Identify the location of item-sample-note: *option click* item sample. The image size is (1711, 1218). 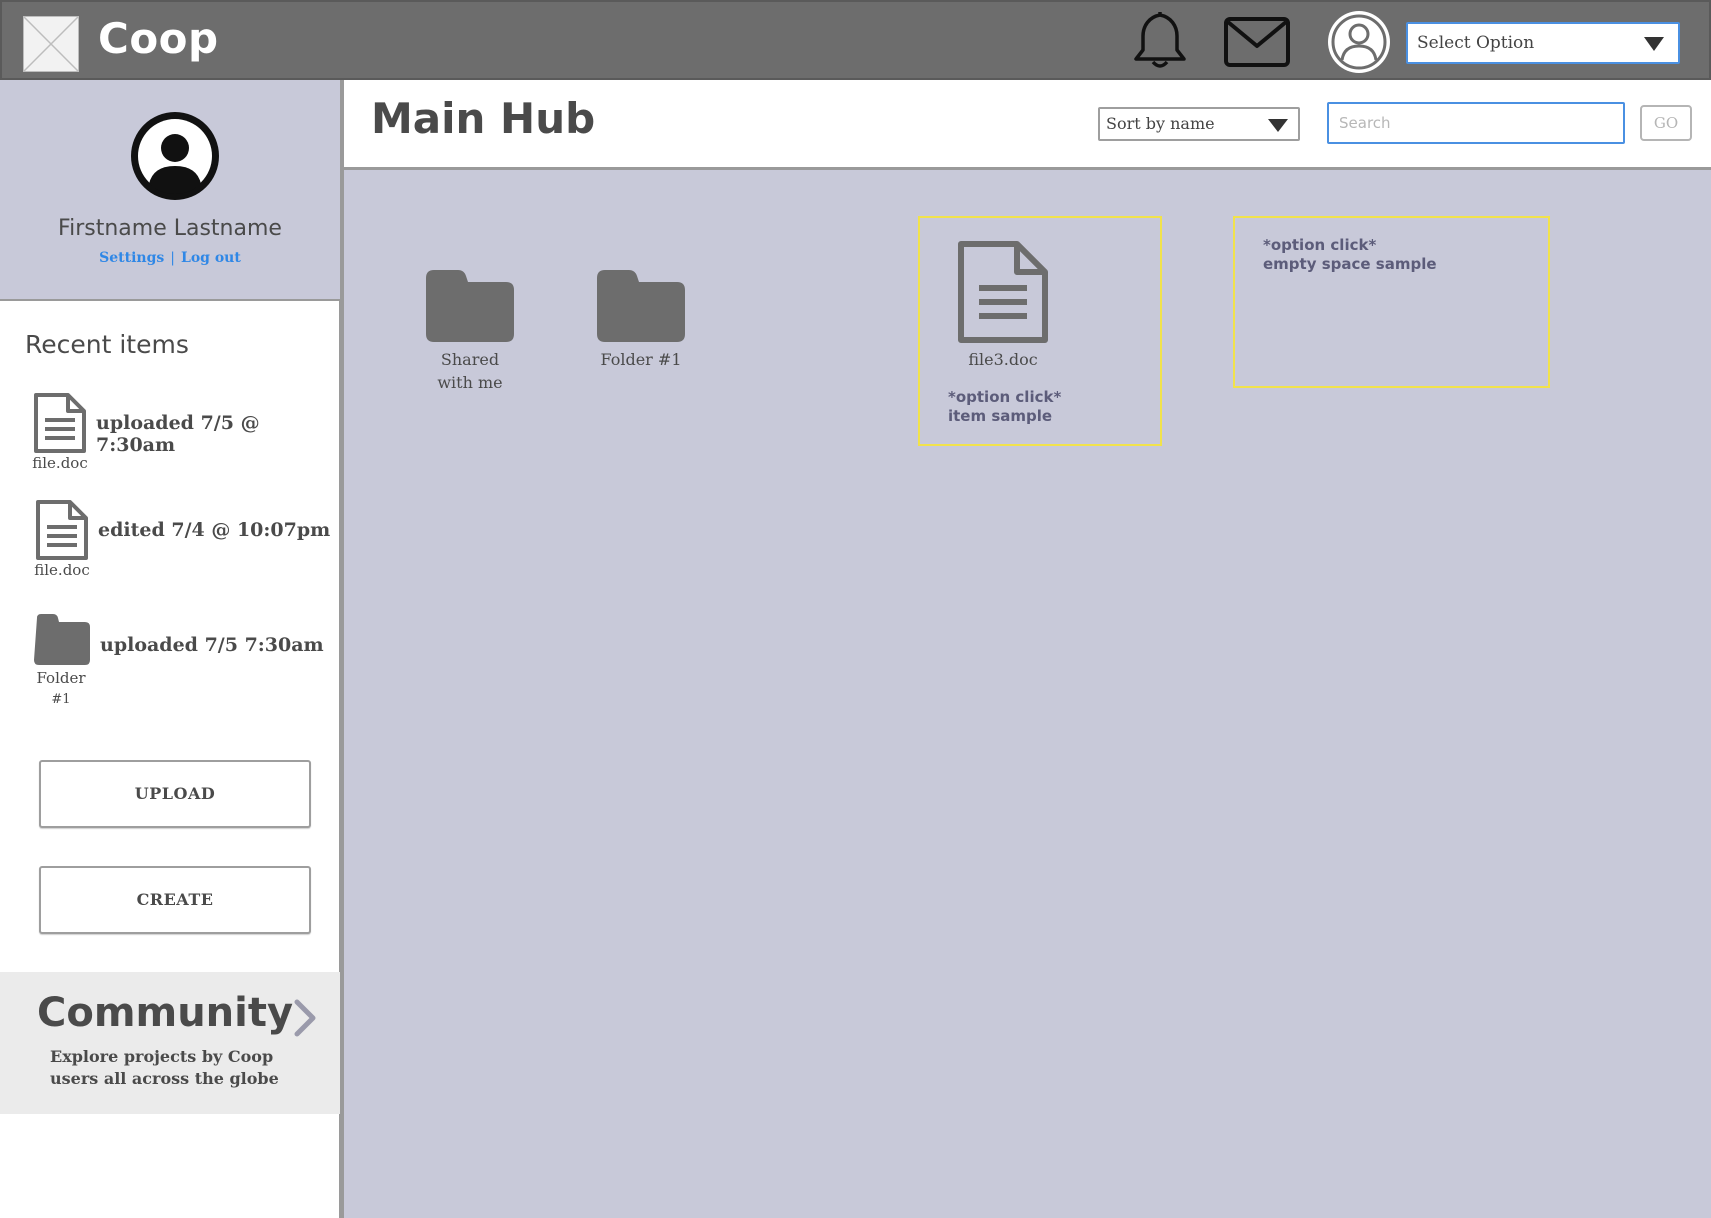
(1005, 406).